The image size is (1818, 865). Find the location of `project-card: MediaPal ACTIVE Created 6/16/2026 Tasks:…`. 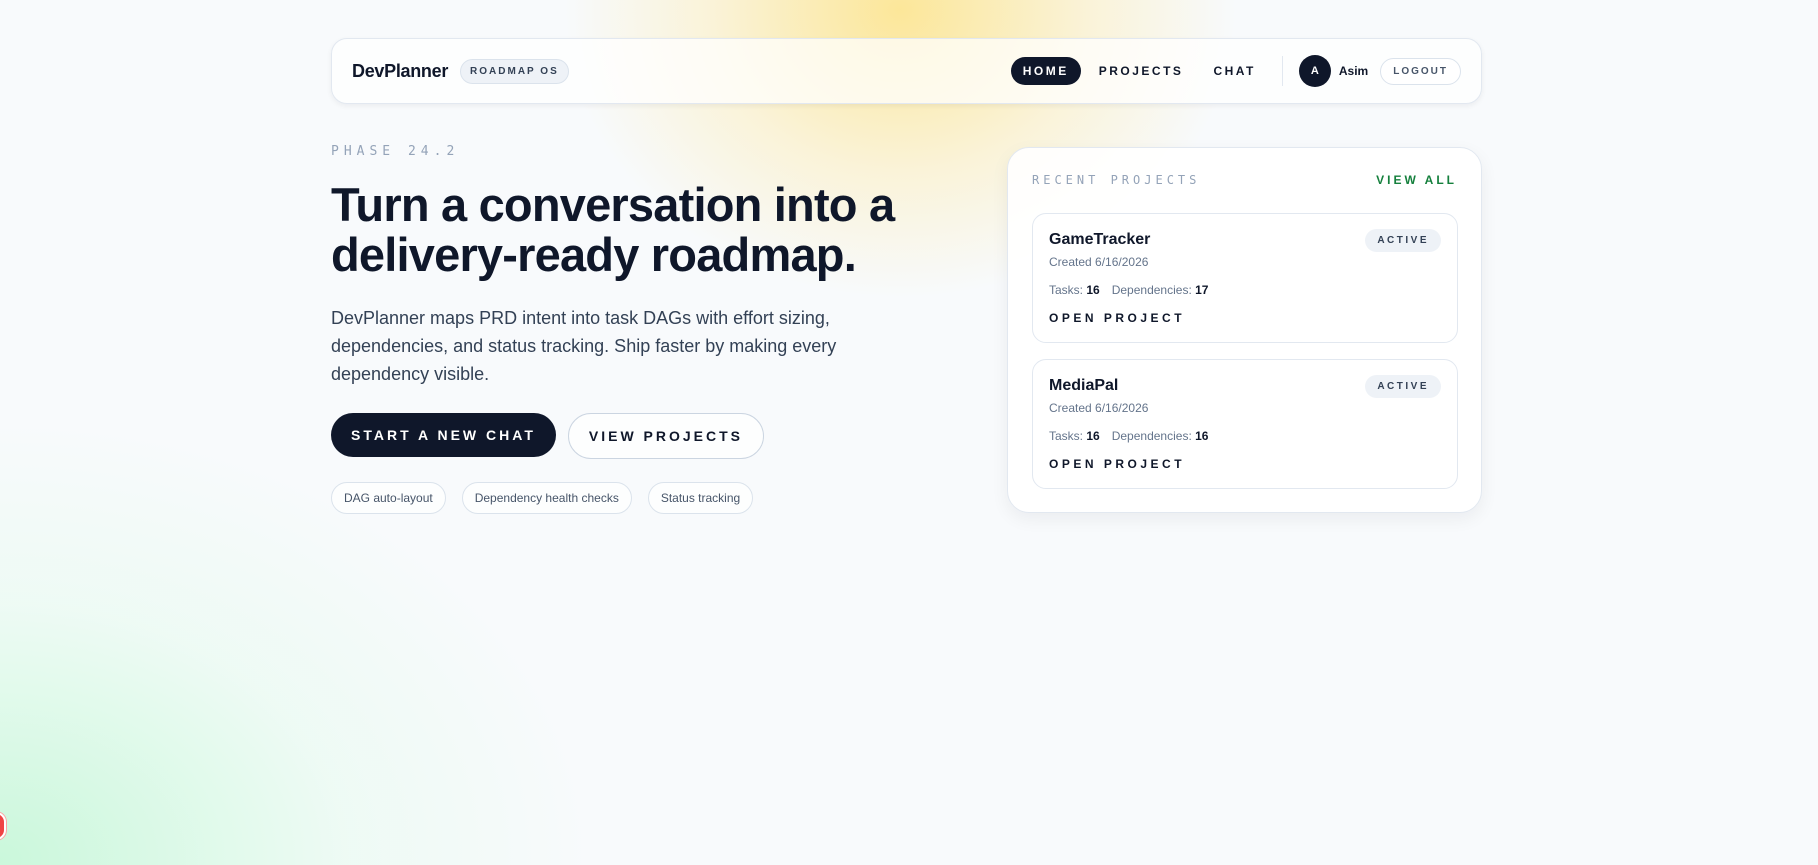

project-card: MediaPal ACTIVE Created 6/16/2026 Tasks:… is located at coordinates (1245, 424).